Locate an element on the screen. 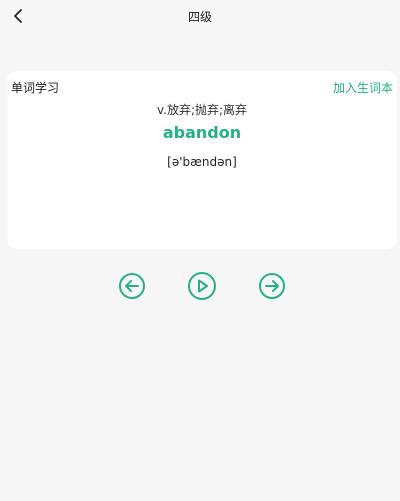 The height and width of the screenshot is (501, 400). card-title: 单词学习 is located at coordinates (35, 88).